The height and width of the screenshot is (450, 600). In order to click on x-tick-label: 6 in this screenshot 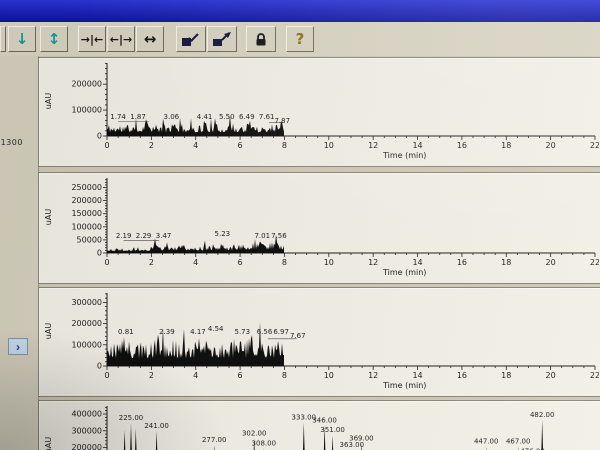, I will do `click(240, 375)`.